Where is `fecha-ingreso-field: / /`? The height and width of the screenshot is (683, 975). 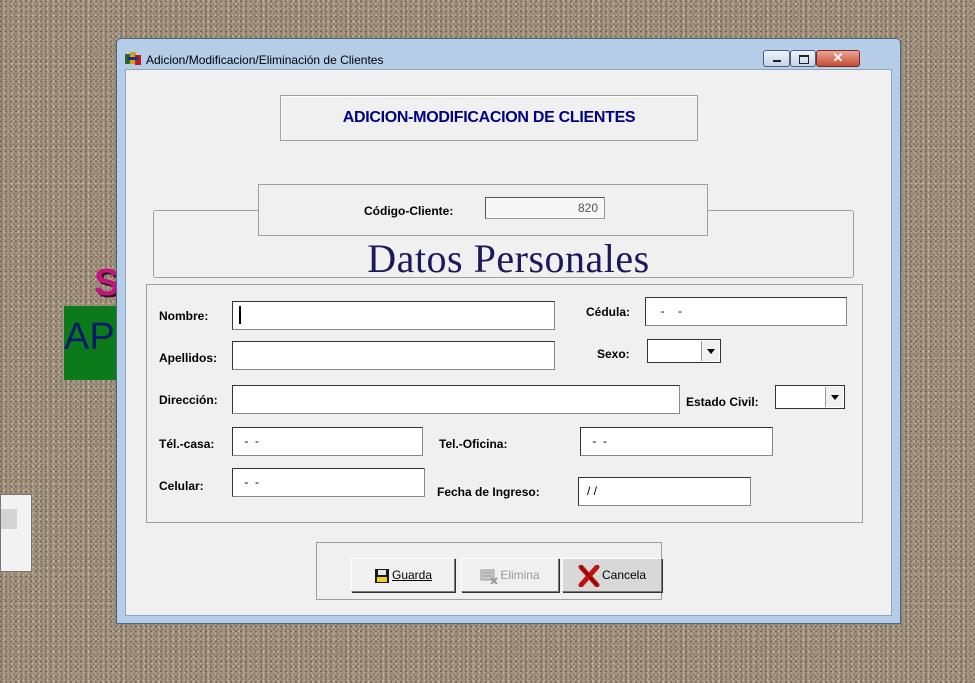
fecha-ingreso-field: / / is located at coordinates (664, 491).